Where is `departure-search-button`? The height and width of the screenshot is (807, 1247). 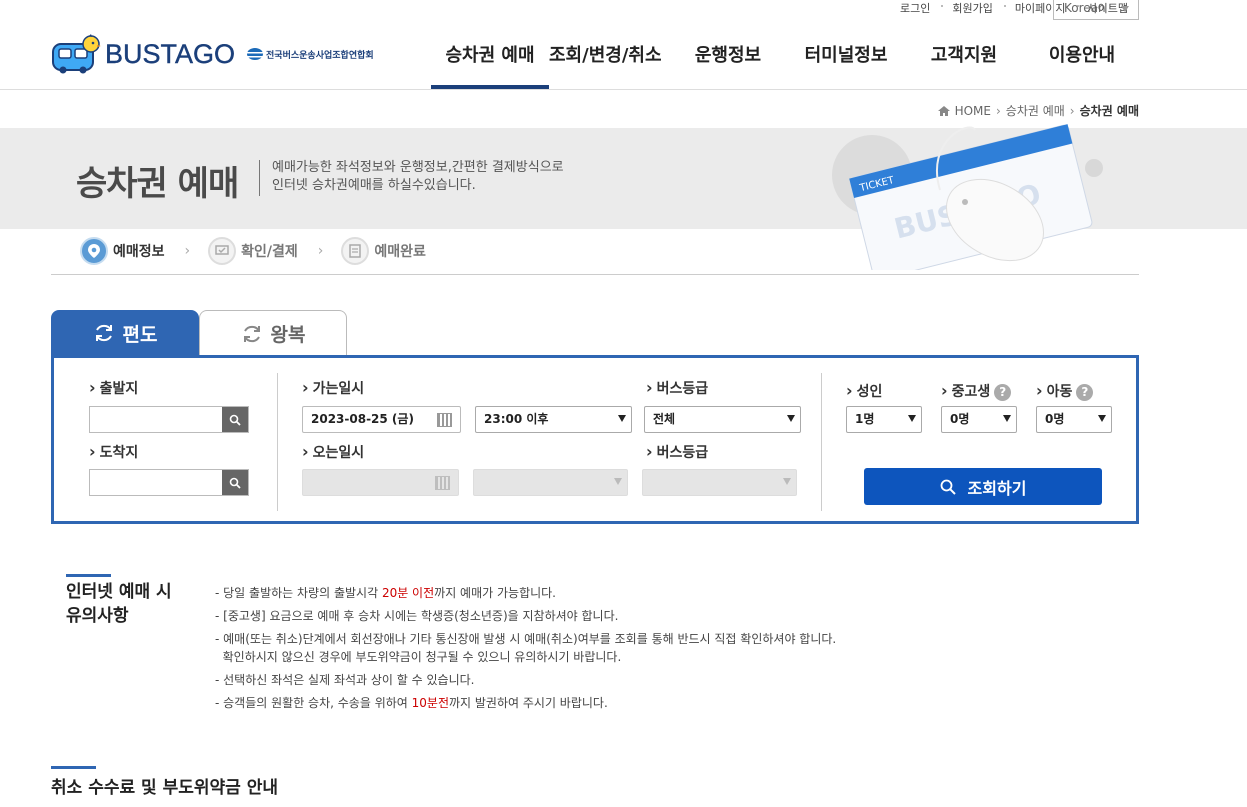 departure-search-button is located at coordinates (235, 419).